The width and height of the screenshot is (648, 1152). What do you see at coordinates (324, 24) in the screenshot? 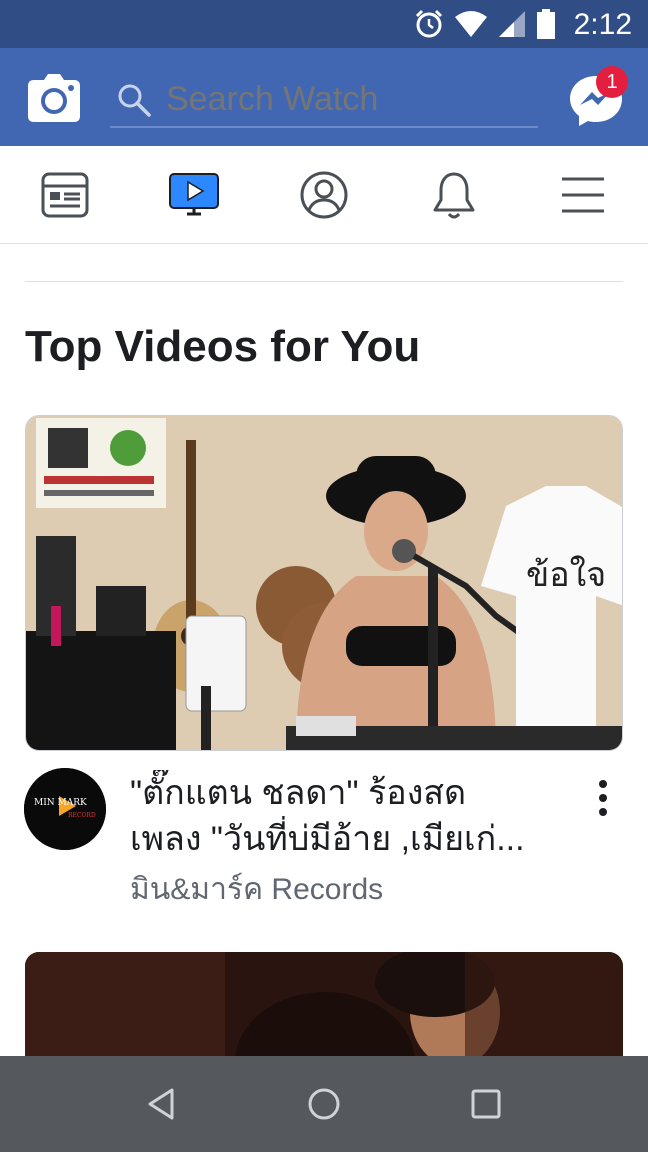
I see `status-bar: 2:12` at bounding box center [324, 24].